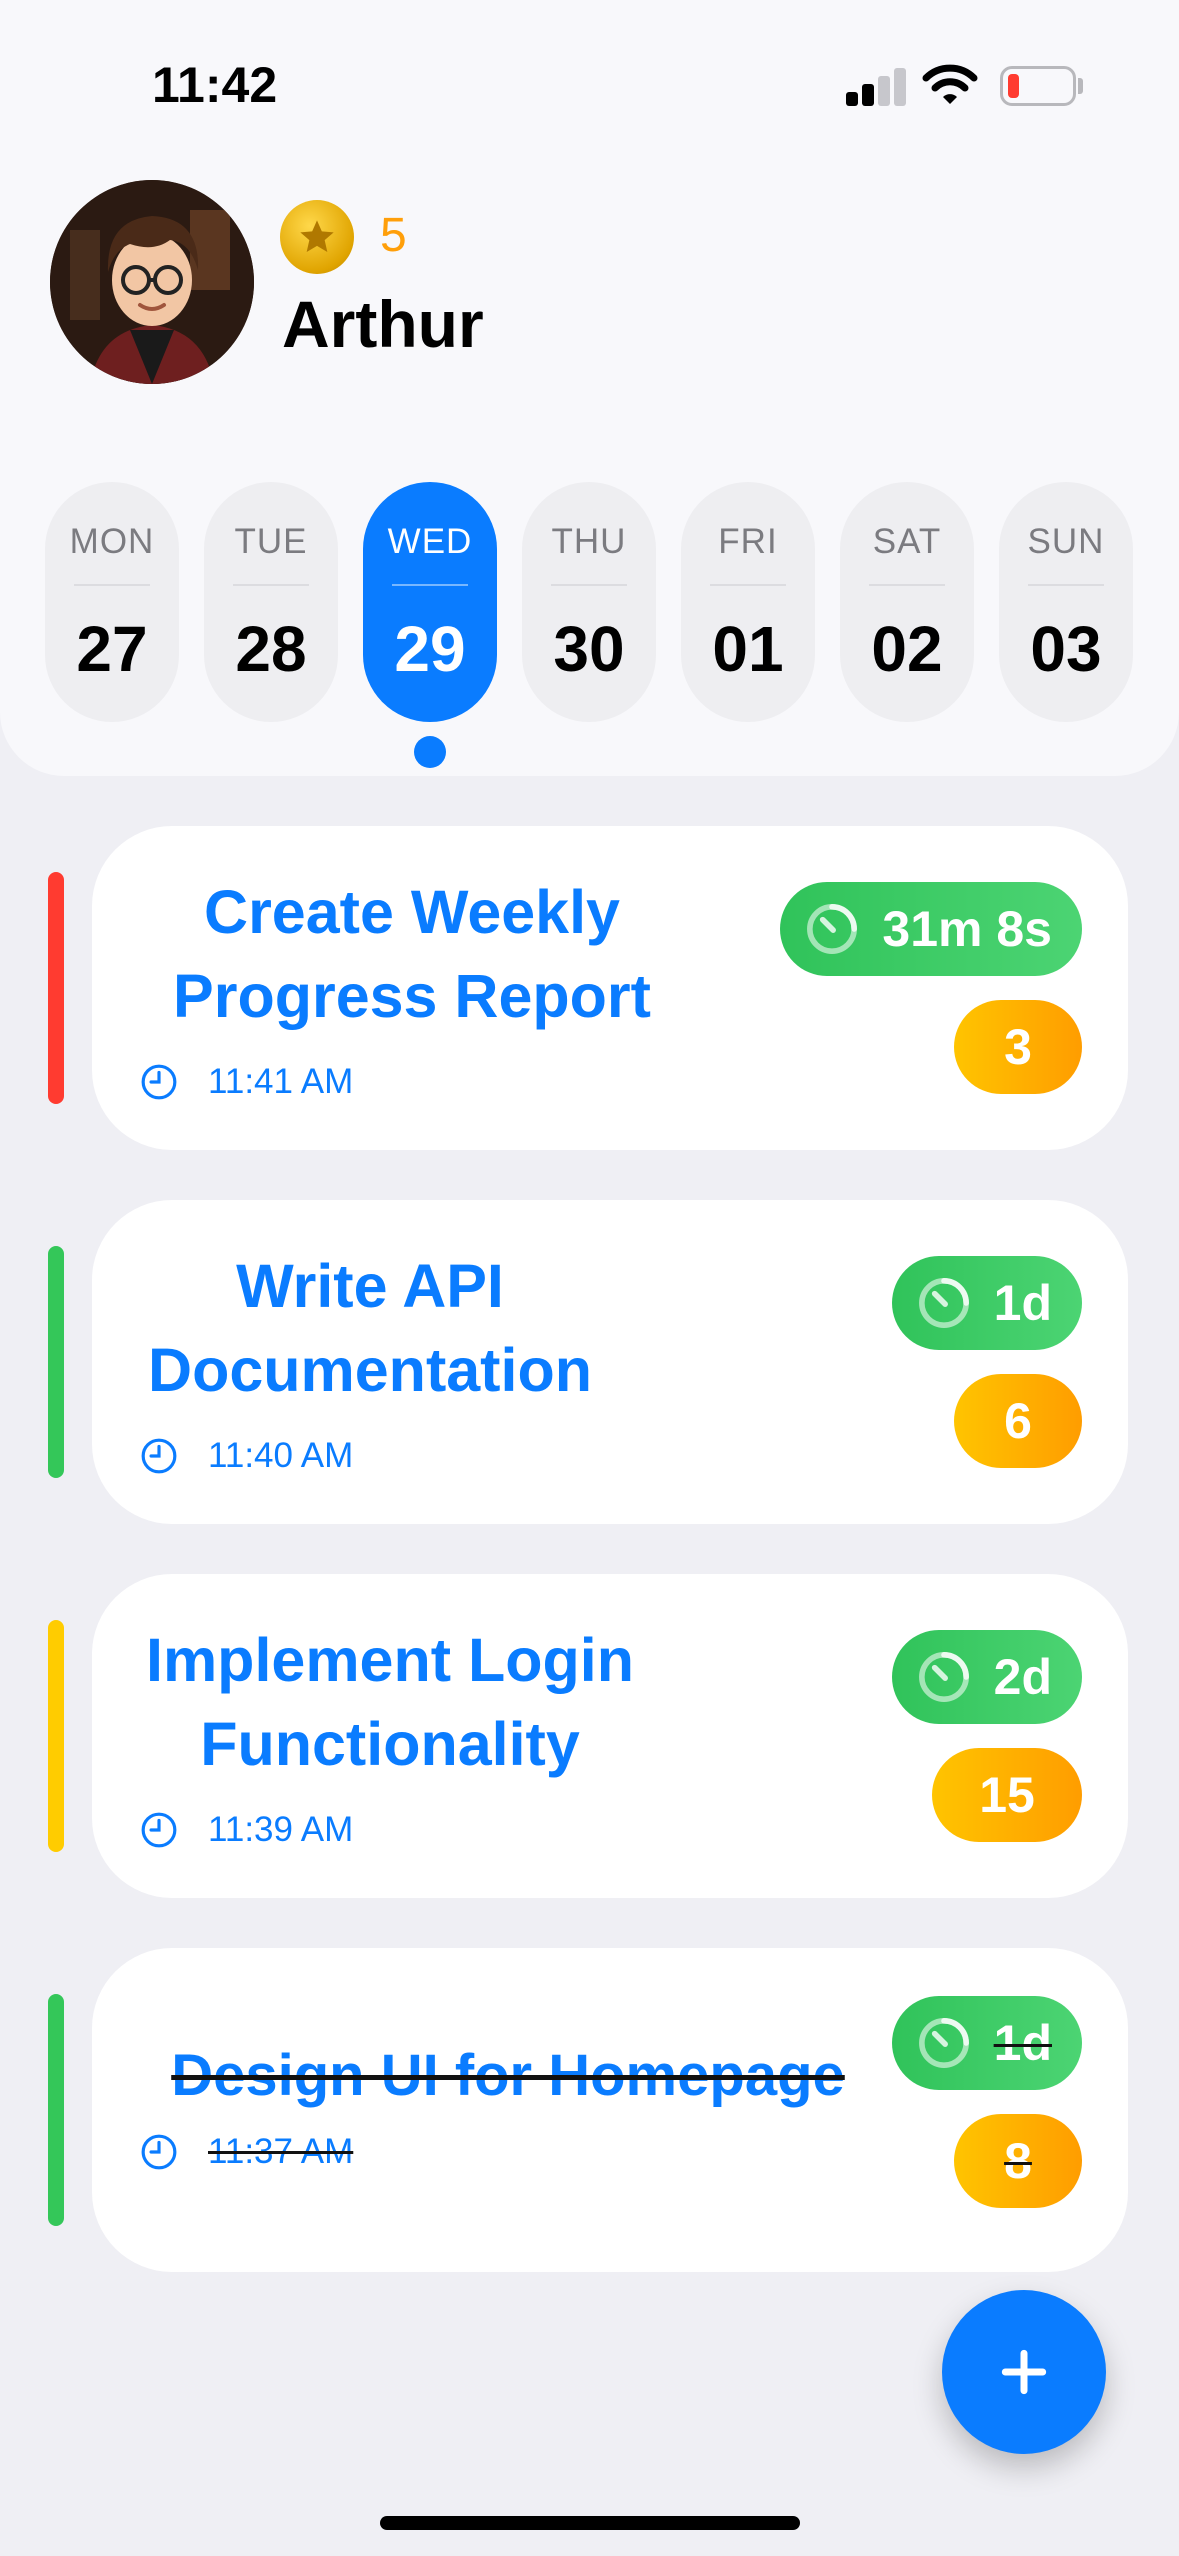 This screenshot has width=1179, height=2556. I want to click on home-indicator, so click(590, 2523).